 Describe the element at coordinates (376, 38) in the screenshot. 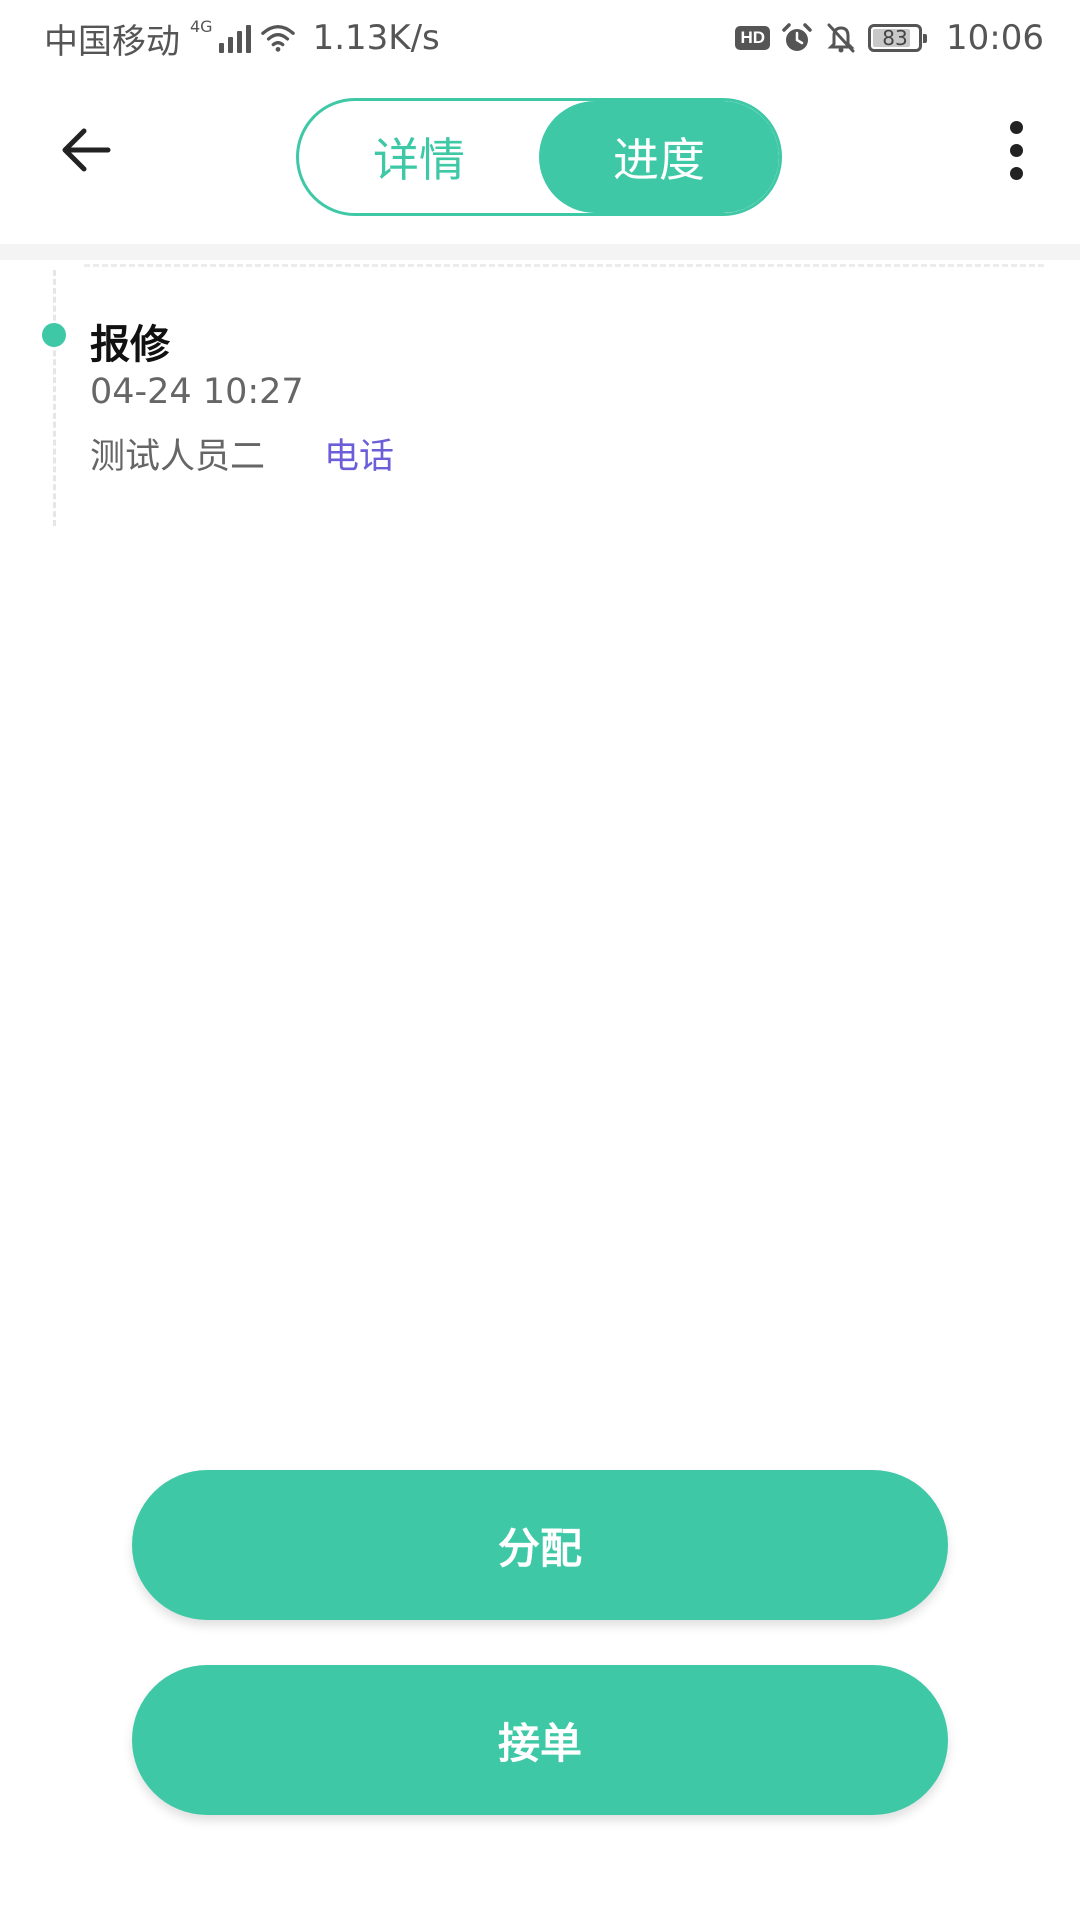

I see `network-speed-label: 1.13K/s` at that location.